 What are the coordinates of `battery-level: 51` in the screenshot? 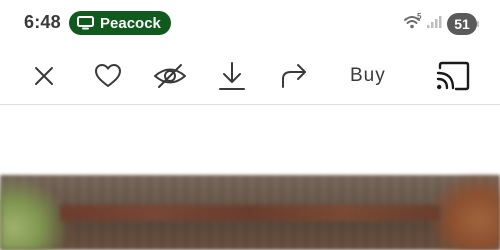 It's located at (462, 24).